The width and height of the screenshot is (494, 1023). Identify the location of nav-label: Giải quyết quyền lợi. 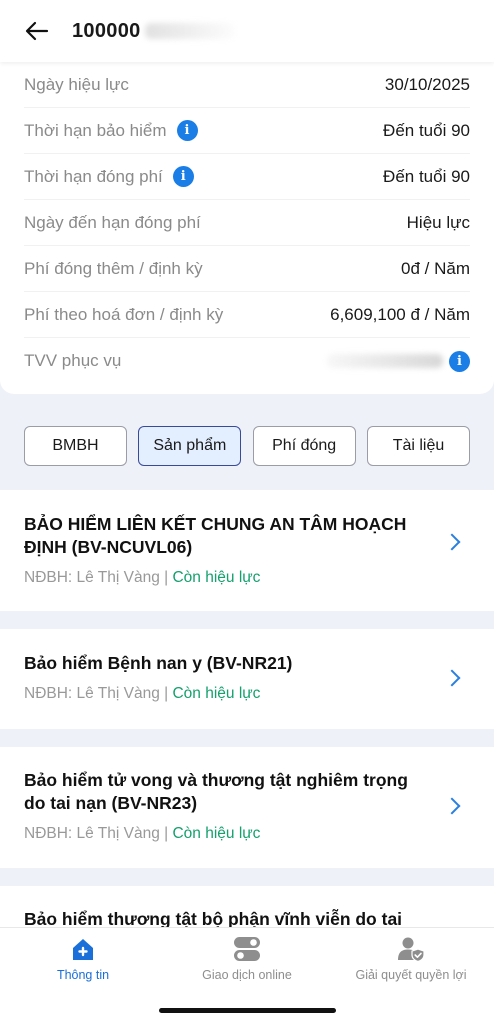
(411, 975).